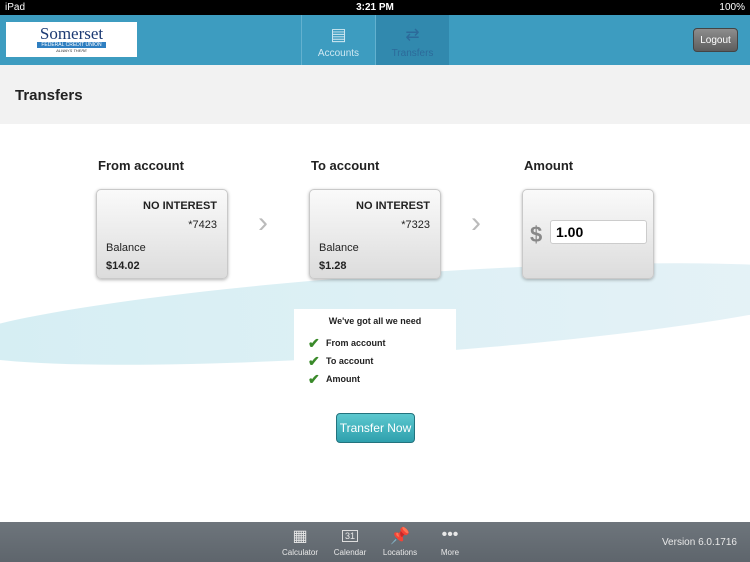 The width and height of the screenshot is (750, 562). Describe the element at coordinates (375, 94) in the screenshot. I see `page-title: Transfers` at that location.